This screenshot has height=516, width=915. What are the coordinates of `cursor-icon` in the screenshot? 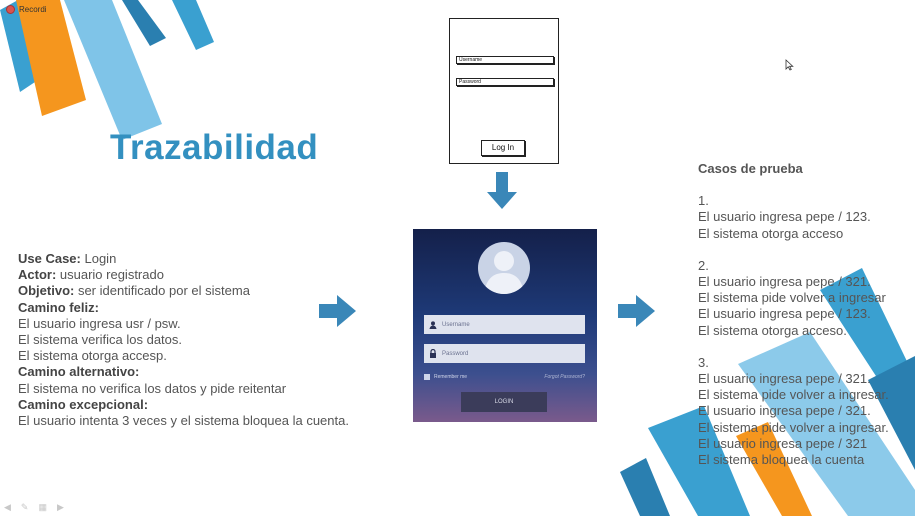 It's located at (789, 65).